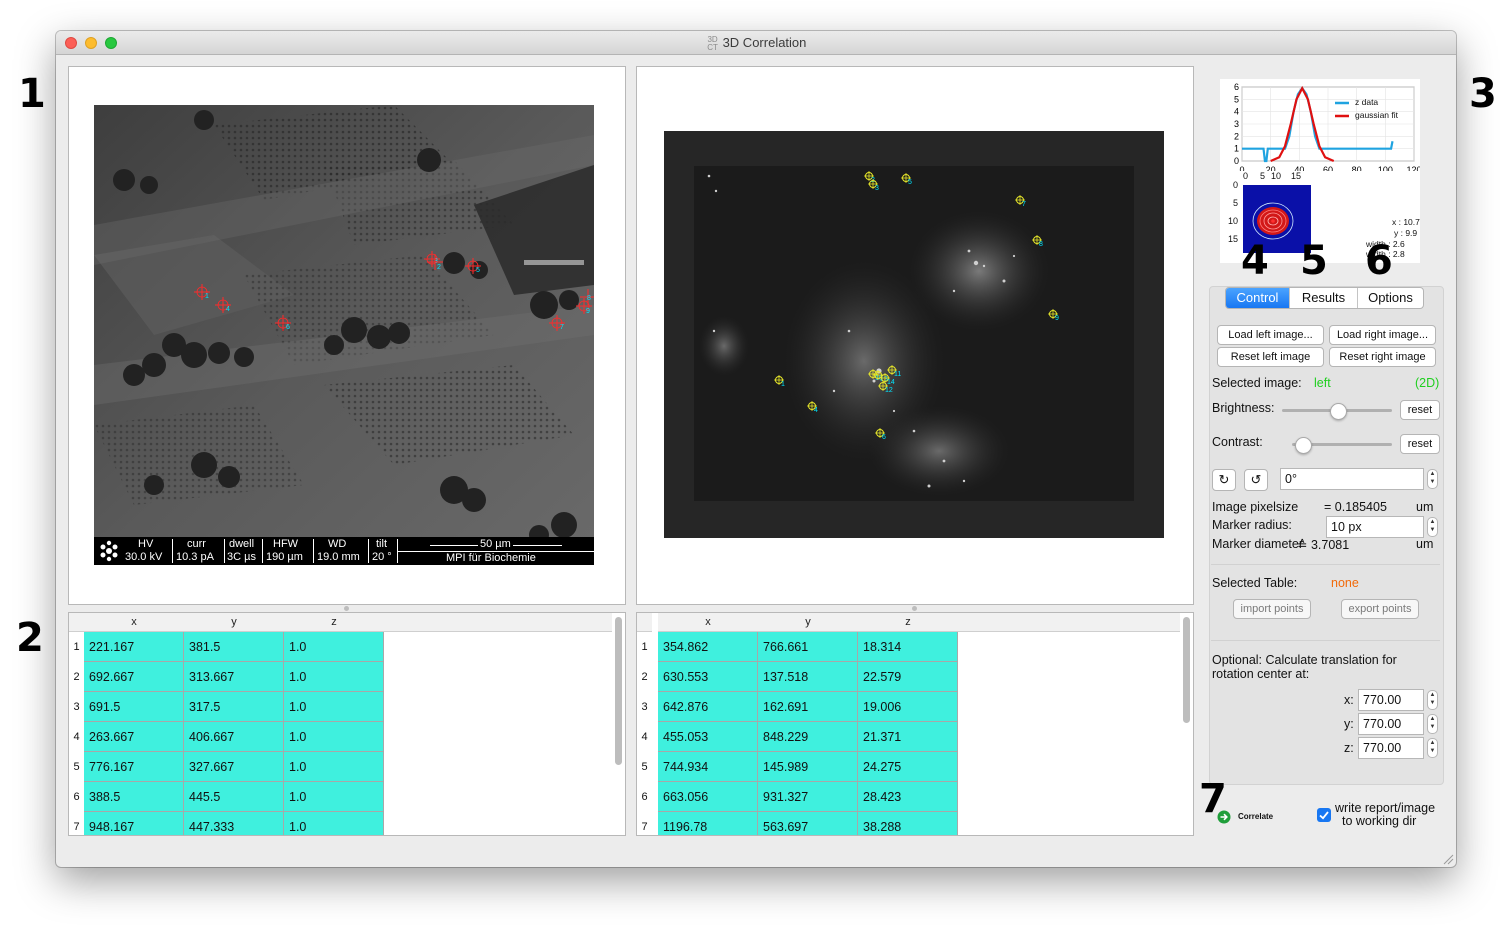 Image resolution: width=1512 pixels, height=948 pixels. I want to click on right-col-y-header: y, so click(808, 622).